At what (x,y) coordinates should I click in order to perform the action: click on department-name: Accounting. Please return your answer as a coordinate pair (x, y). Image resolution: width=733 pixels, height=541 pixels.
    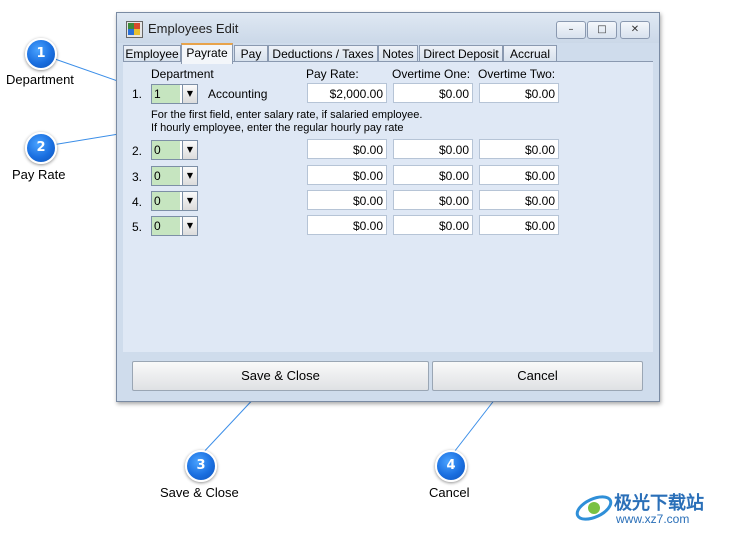
    Looking at the image, I should click on (238, 94).